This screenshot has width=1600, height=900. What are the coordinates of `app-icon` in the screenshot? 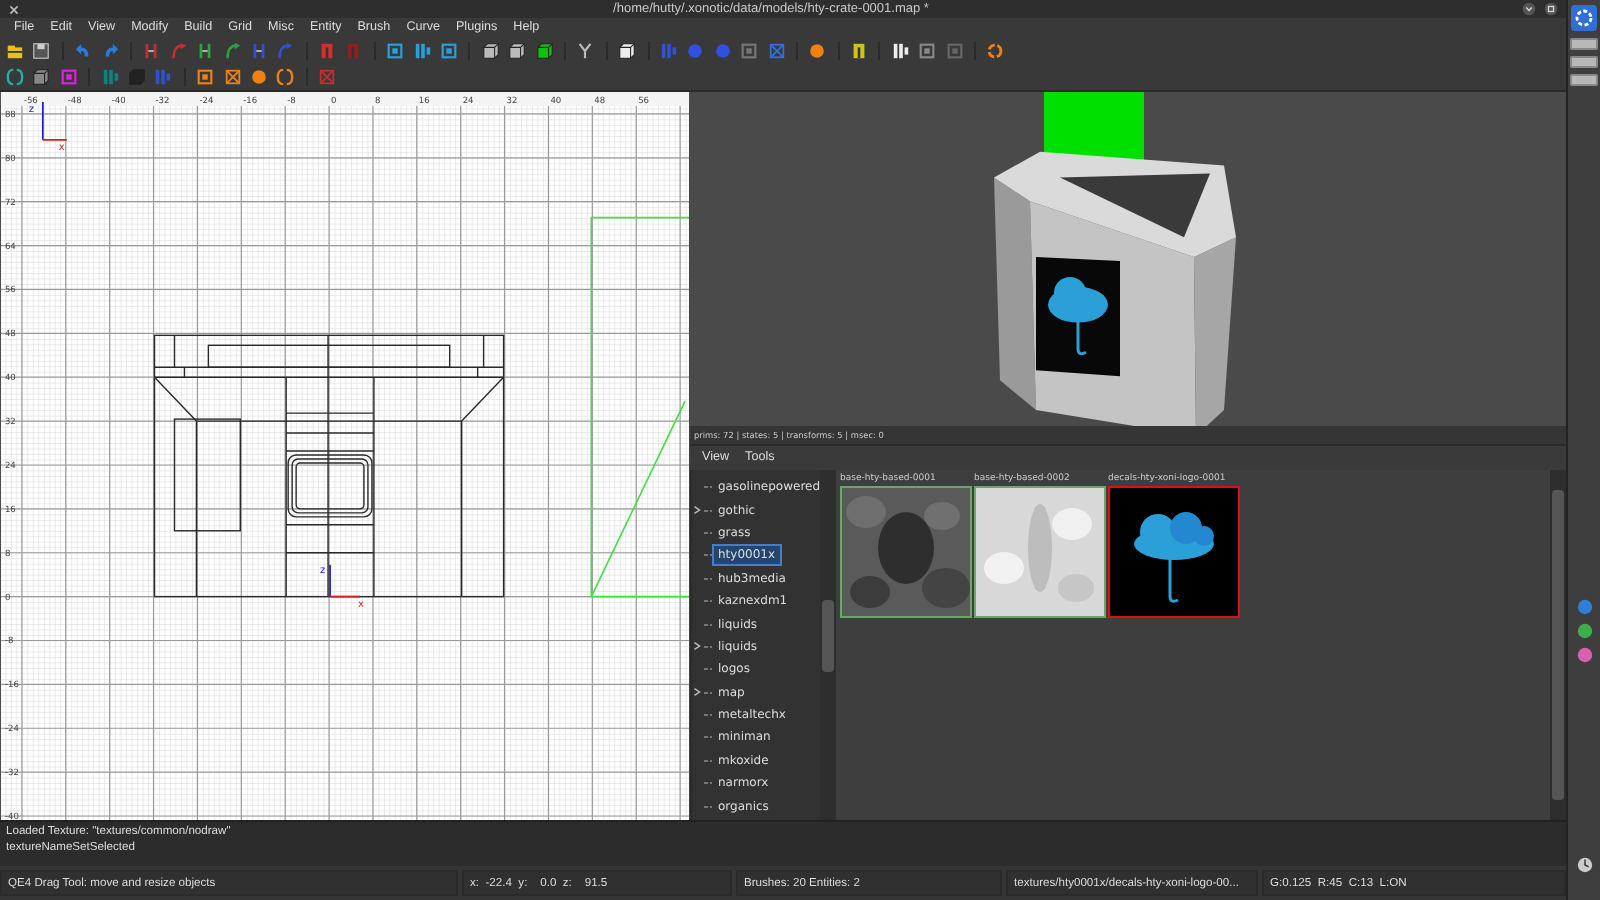 It's located at (14, 9).